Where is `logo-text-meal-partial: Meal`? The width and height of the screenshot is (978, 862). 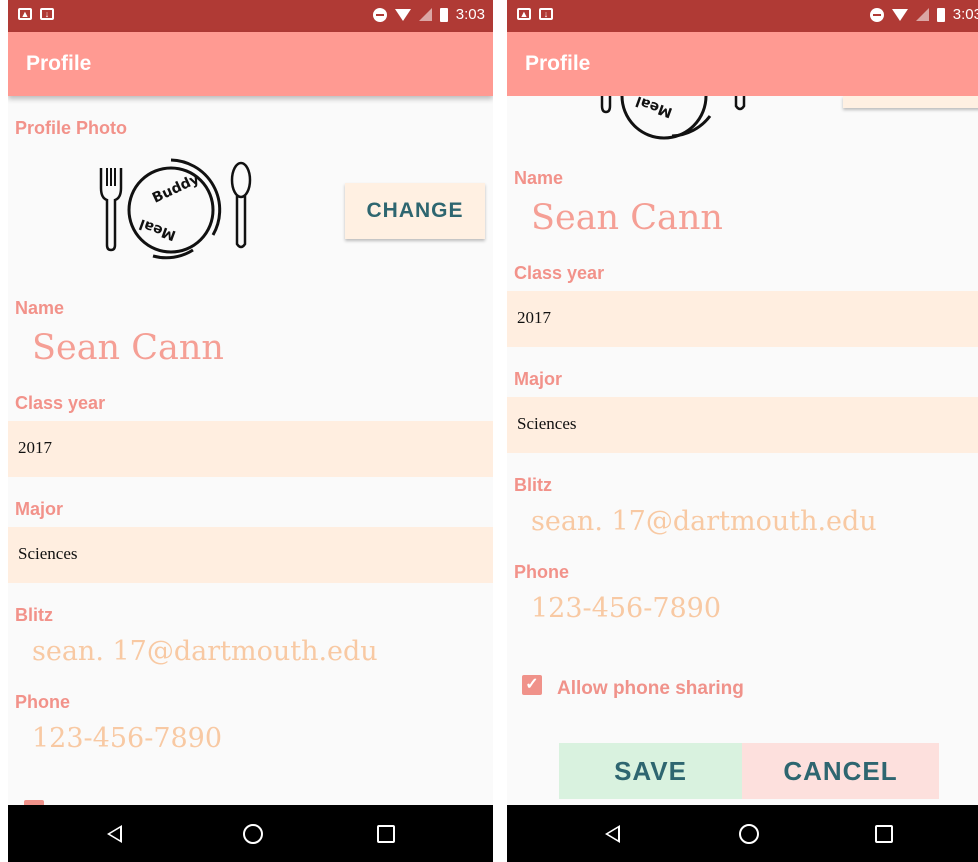
logo-text-meal-partial: Meal is located at coordinates (654, 108).